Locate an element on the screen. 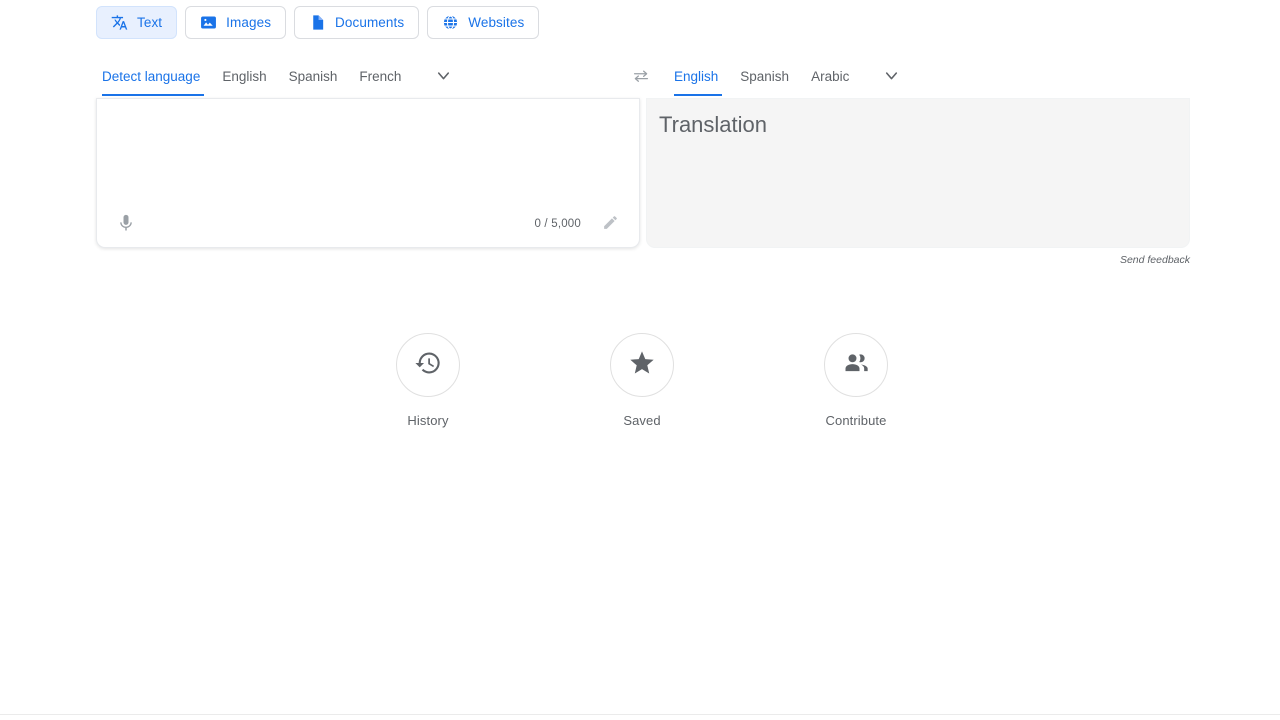 This screenshot has height=720, width=1280. translation-output-panel: Translation is located at coordinates (918, 173).